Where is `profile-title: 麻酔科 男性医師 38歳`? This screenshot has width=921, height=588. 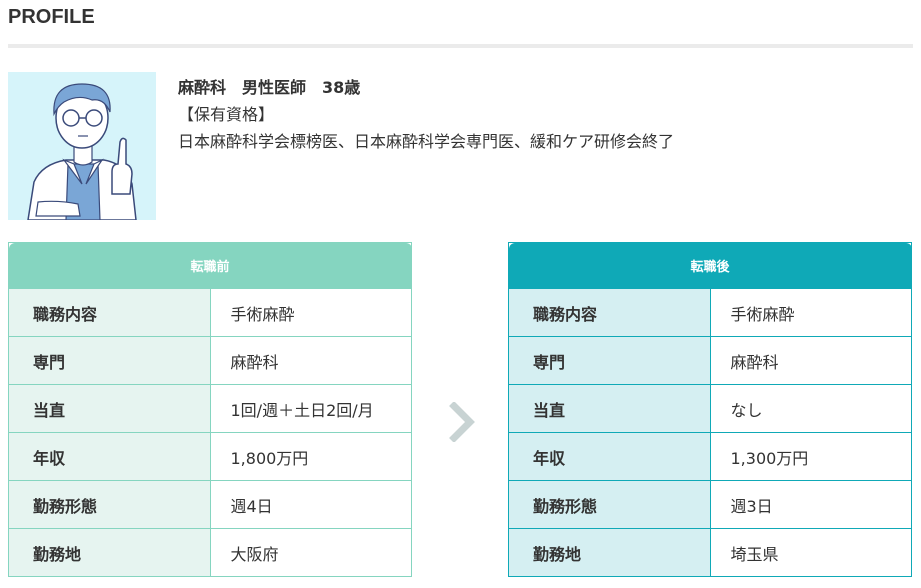
profile-title: 麻酔科 男性医師 38歳 is located at coordinates (426, 87).